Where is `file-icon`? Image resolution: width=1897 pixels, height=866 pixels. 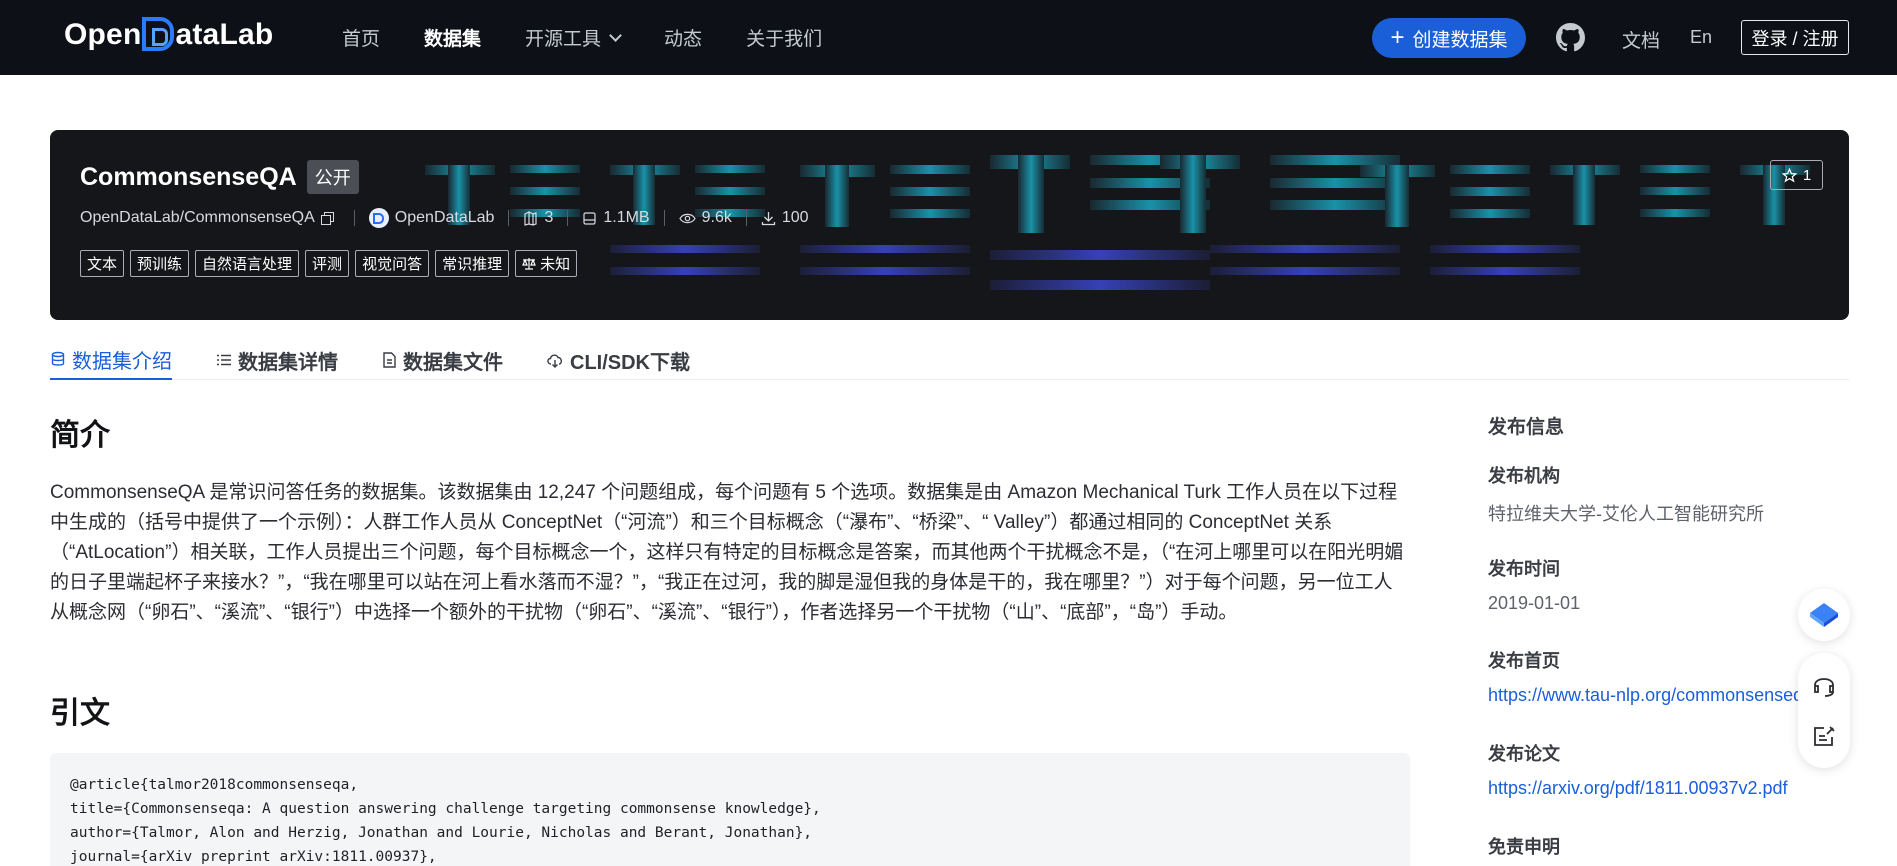
file-icon is located at coordinates (389, 360).